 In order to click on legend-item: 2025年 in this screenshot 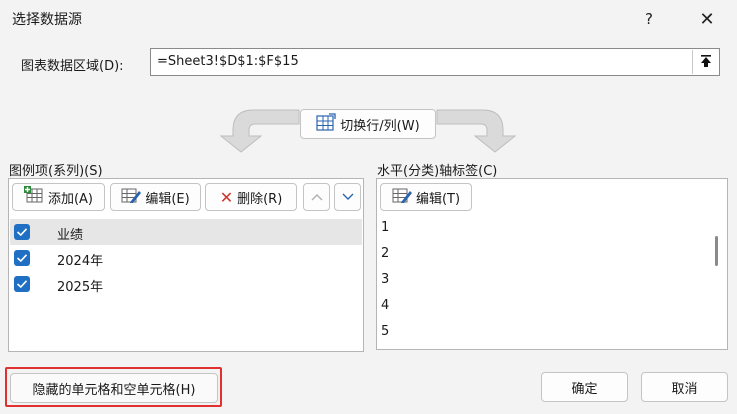, I will do `click(186, 284)`.